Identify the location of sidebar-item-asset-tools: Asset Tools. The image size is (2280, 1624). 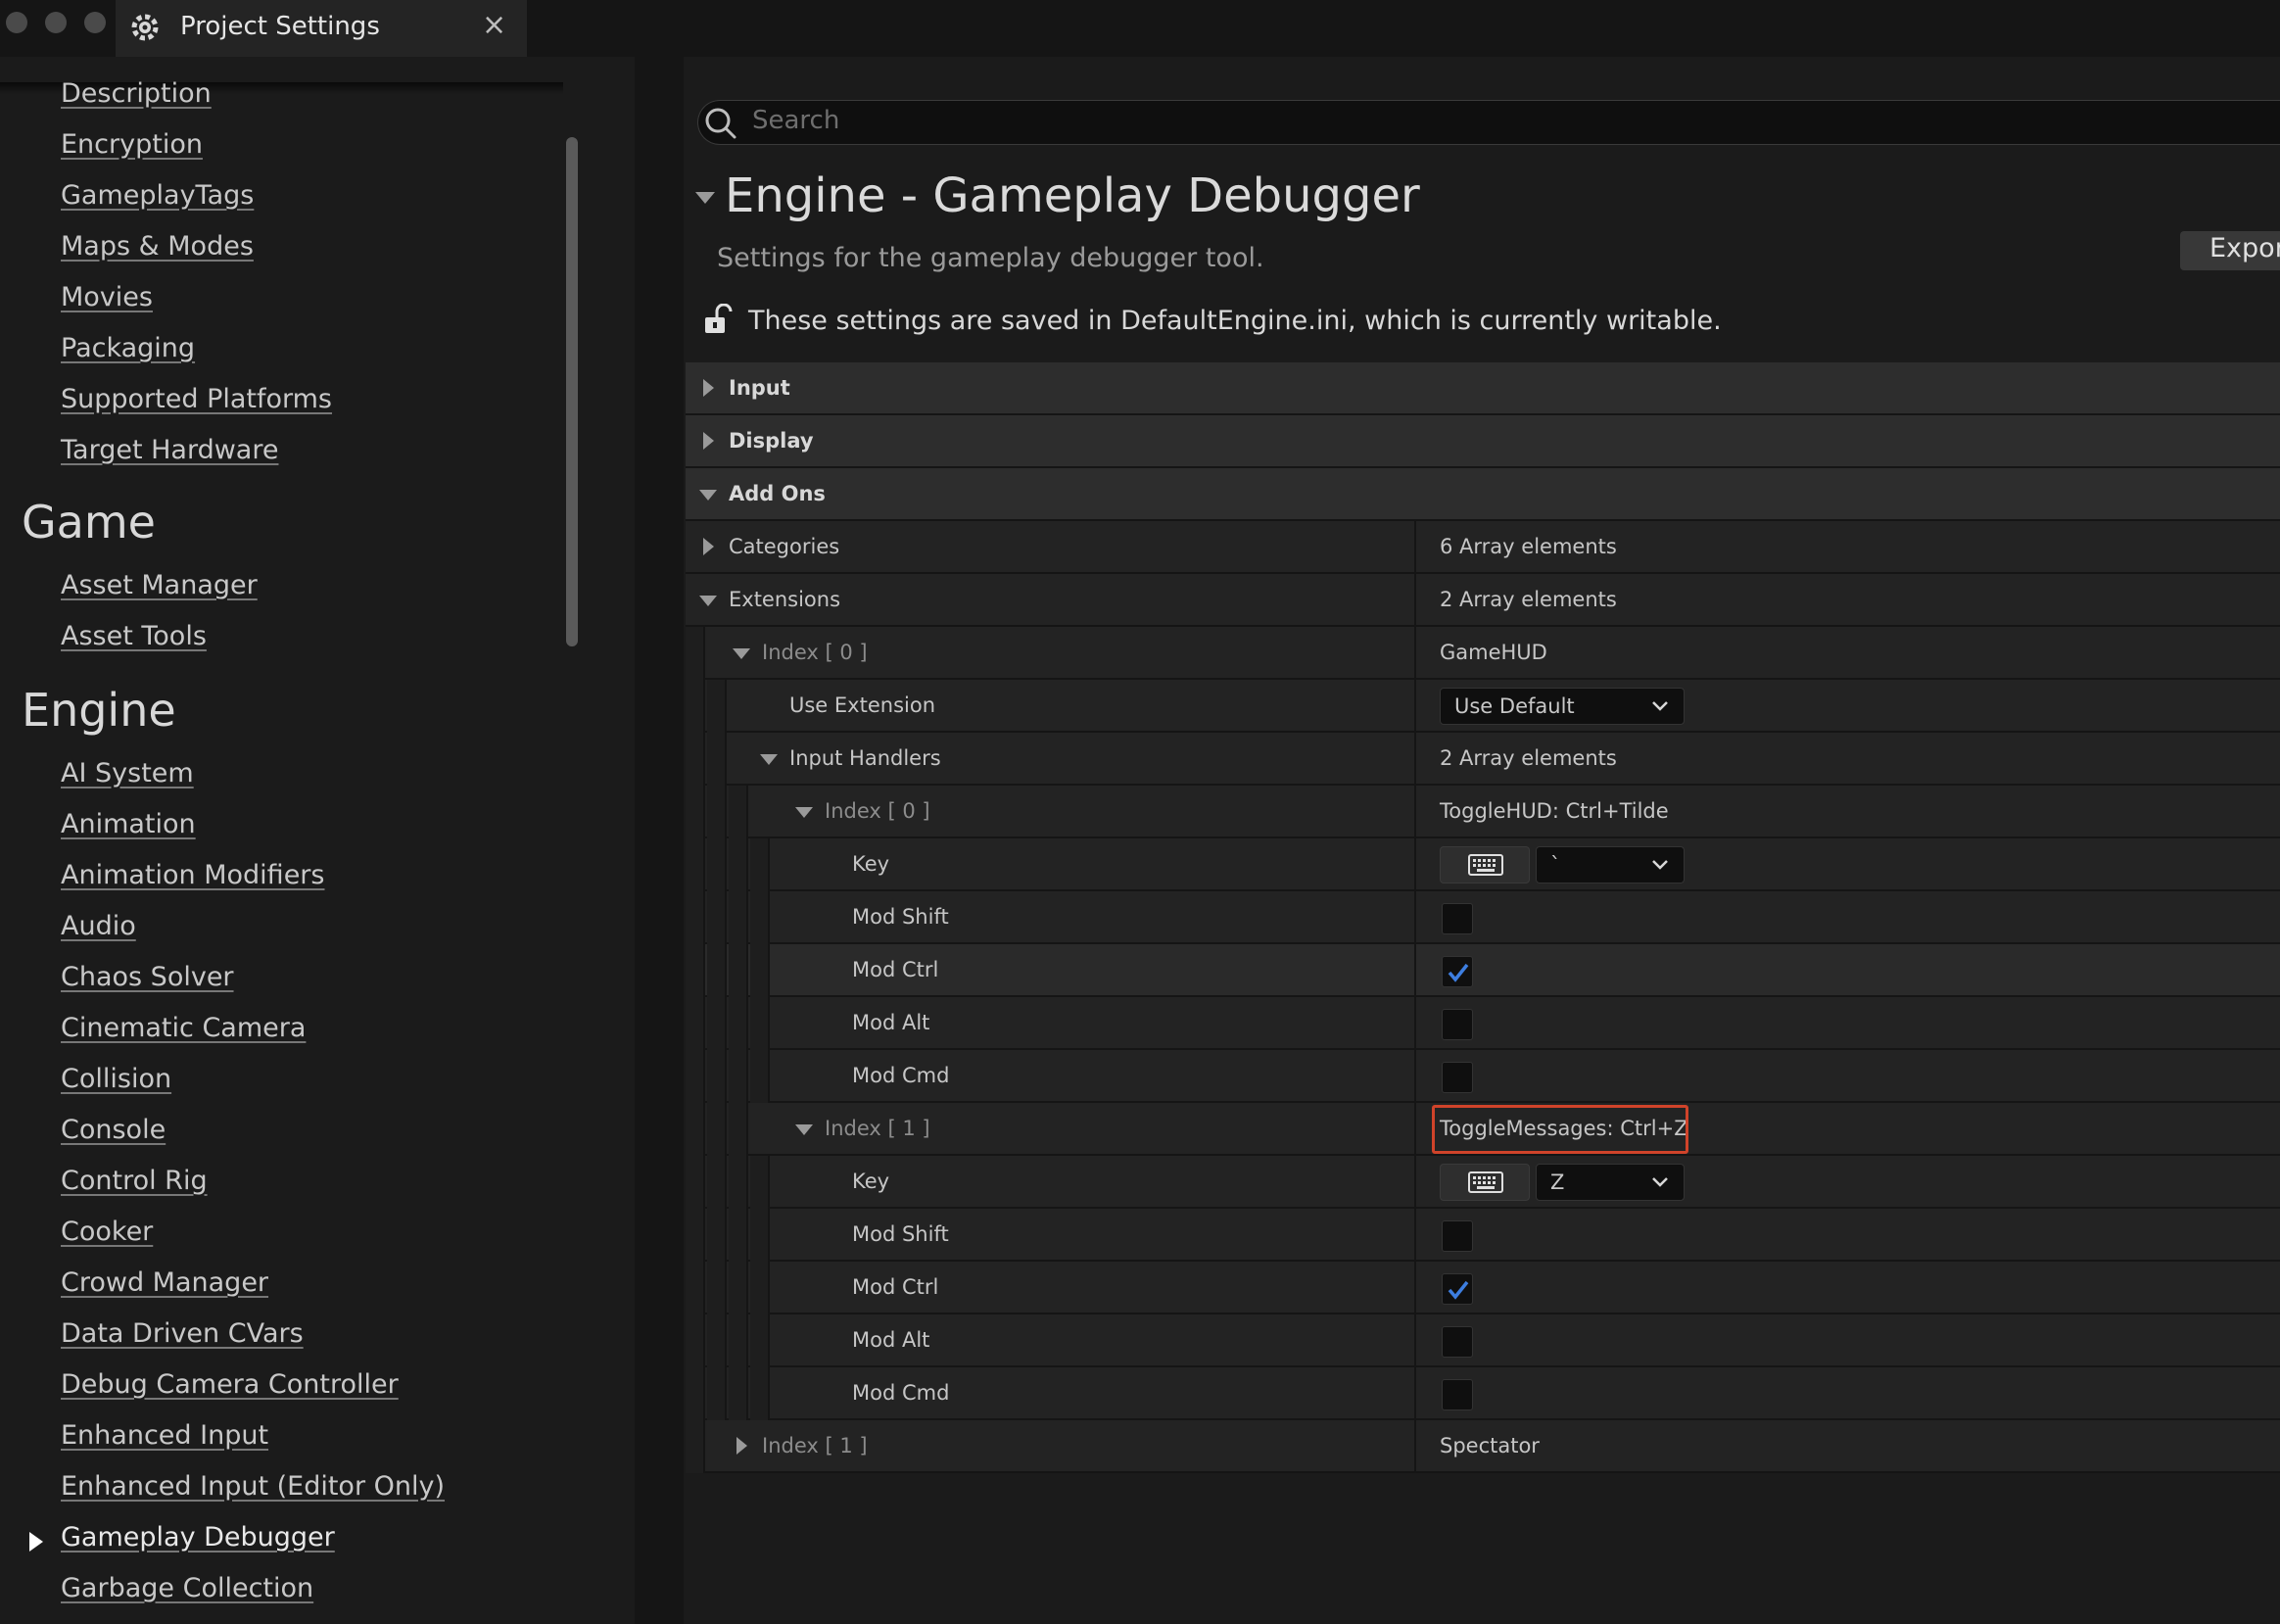
(134, 636).